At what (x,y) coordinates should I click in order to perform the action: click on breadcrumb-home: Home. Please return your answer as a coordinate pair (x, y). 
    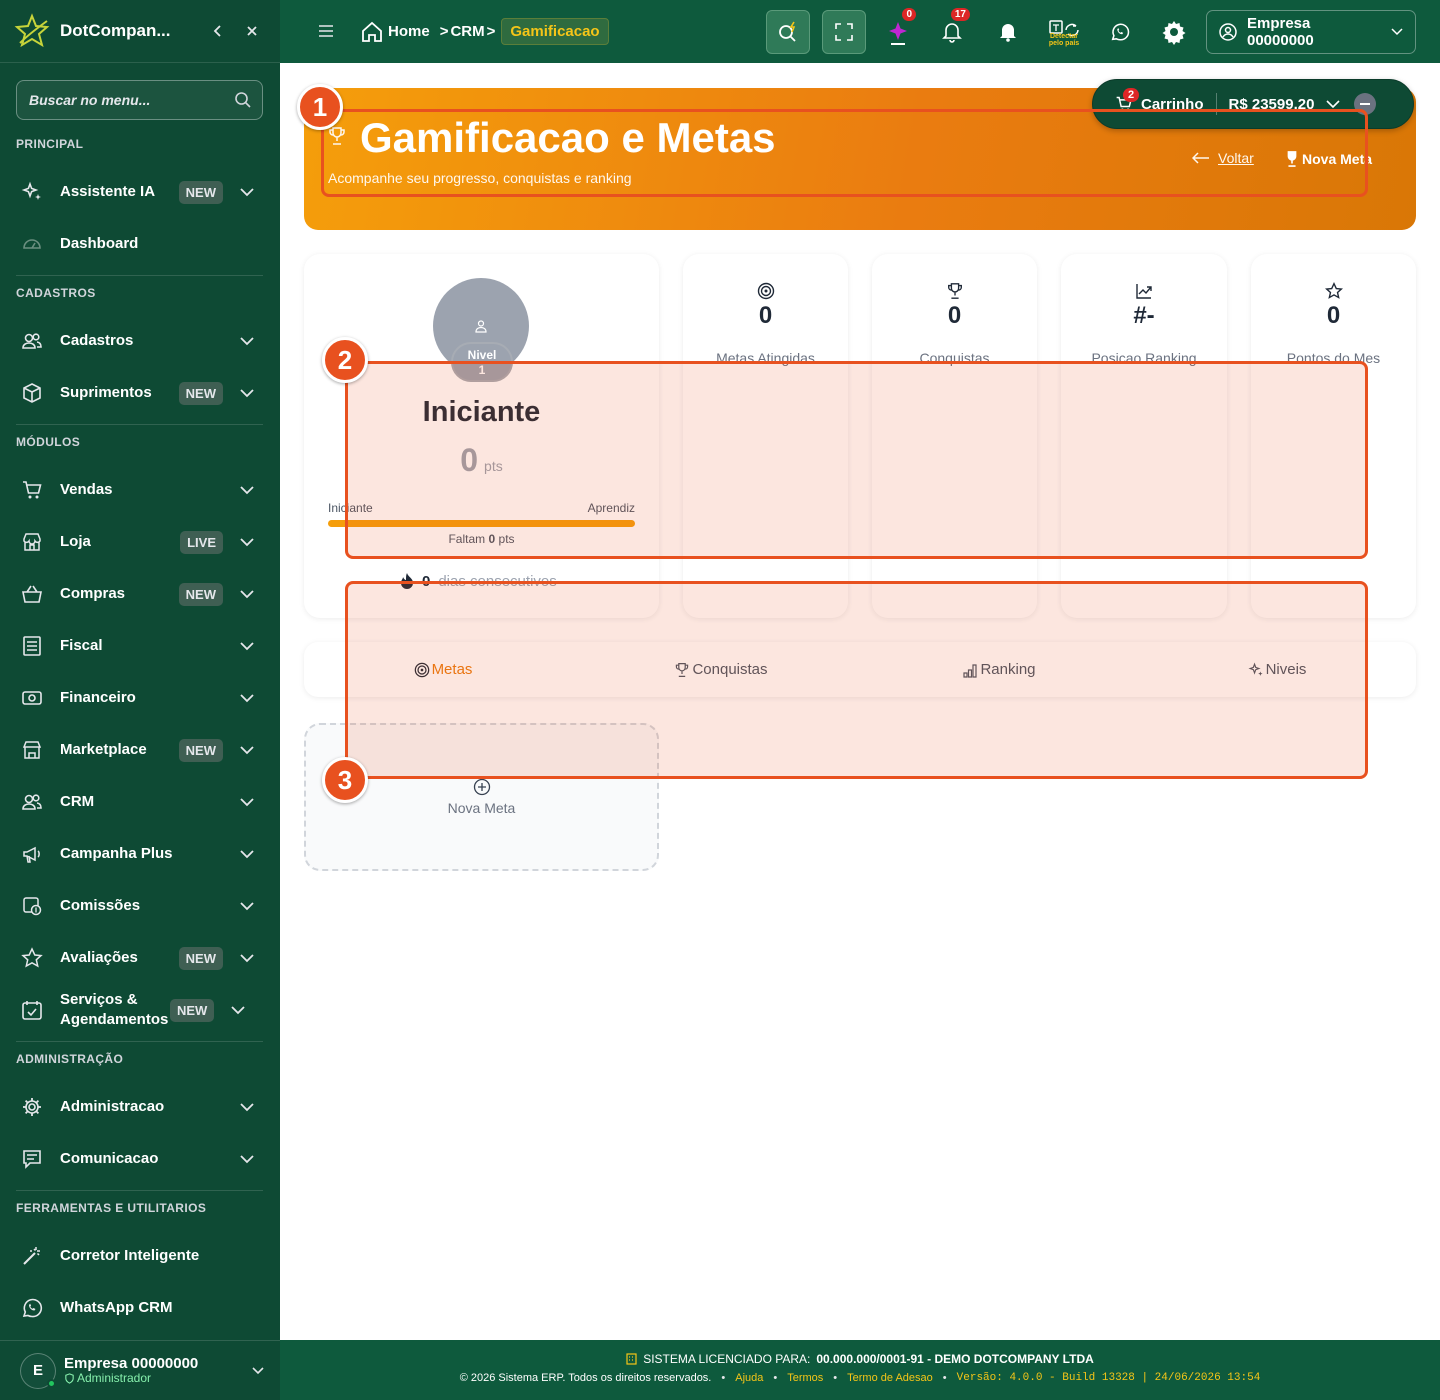
    Looking at the image, I should click on (409, 31).